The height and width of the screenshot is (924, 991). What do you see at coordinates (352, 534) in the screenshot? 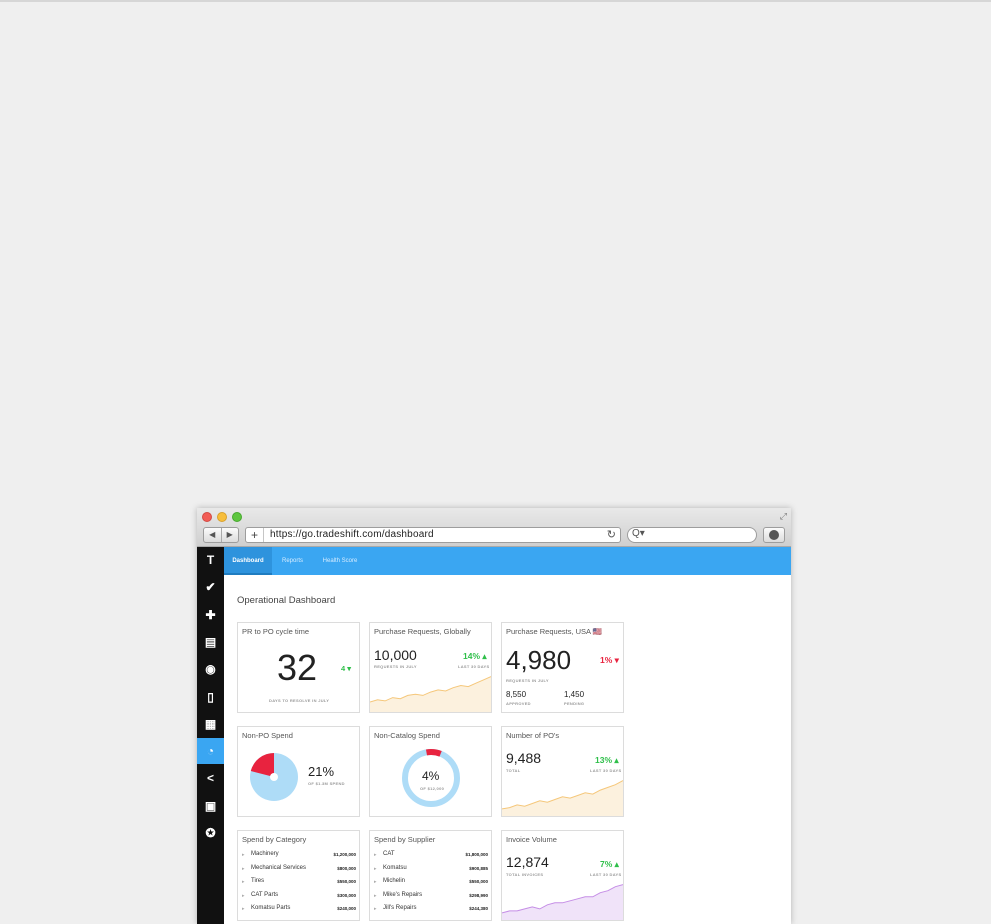
I see `url-text: https://go.tradeshift.com/dashboard` at bounding box center [352, 534].